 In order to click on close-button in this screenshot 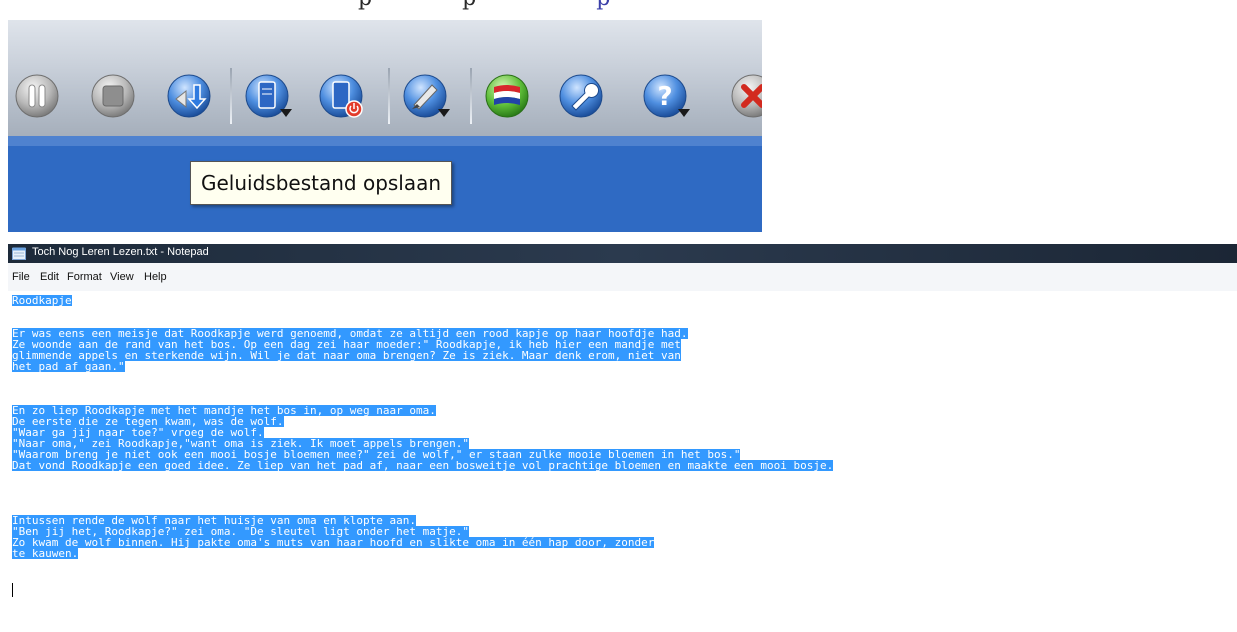, I will do `click(746, 96)`.